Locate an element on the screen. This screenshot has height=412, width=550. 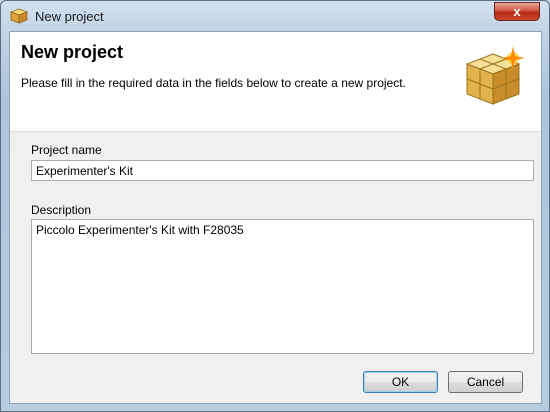
project-name-input is located at coordinates (282, 170).